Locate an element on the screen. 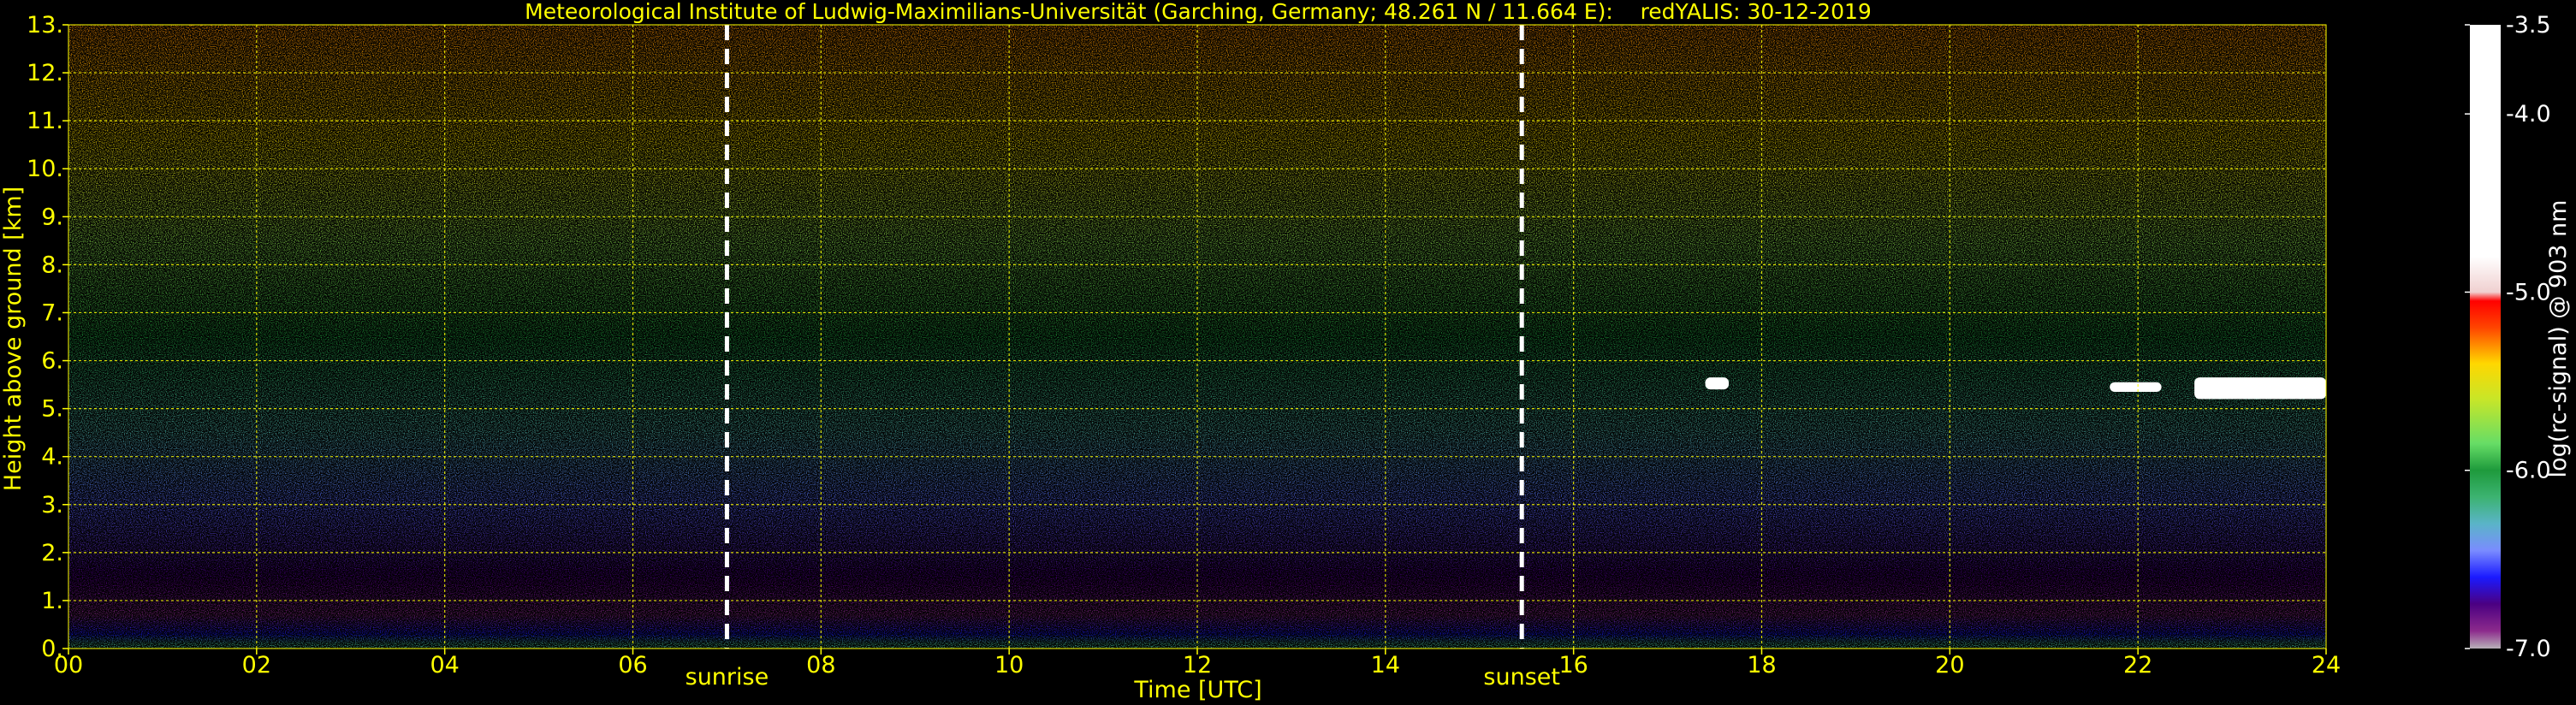 This screenshot has width=2576, height=705. y-tick-label: 2. is located at coordinates (52, 553).